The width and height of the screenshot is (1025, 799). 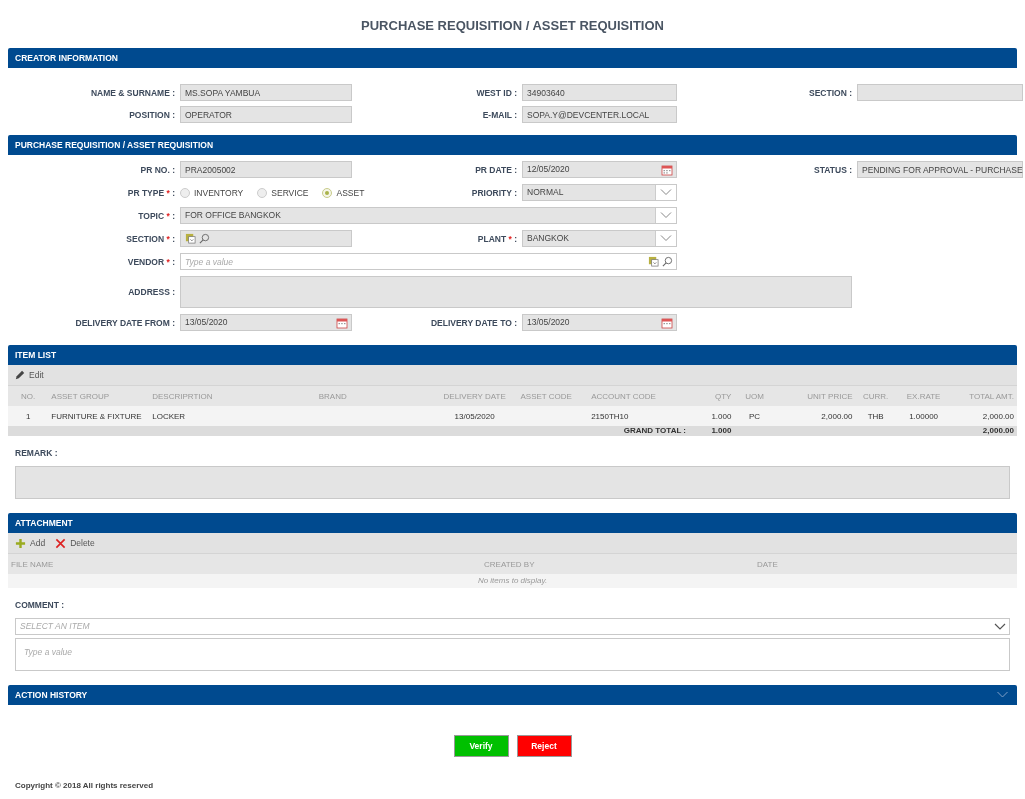 I want to click on pencil-icon, so click(x=20, y=375).